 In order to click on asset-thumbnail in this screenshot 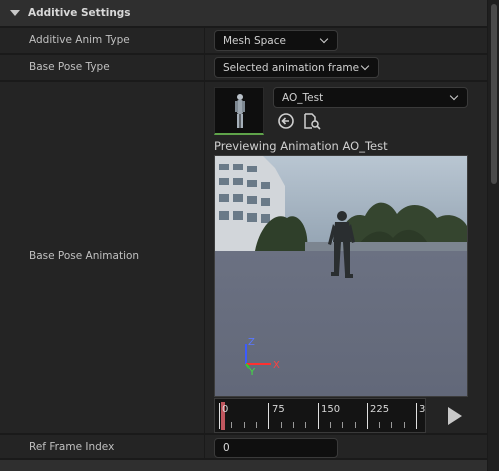, I will do `click(239, 111)`.